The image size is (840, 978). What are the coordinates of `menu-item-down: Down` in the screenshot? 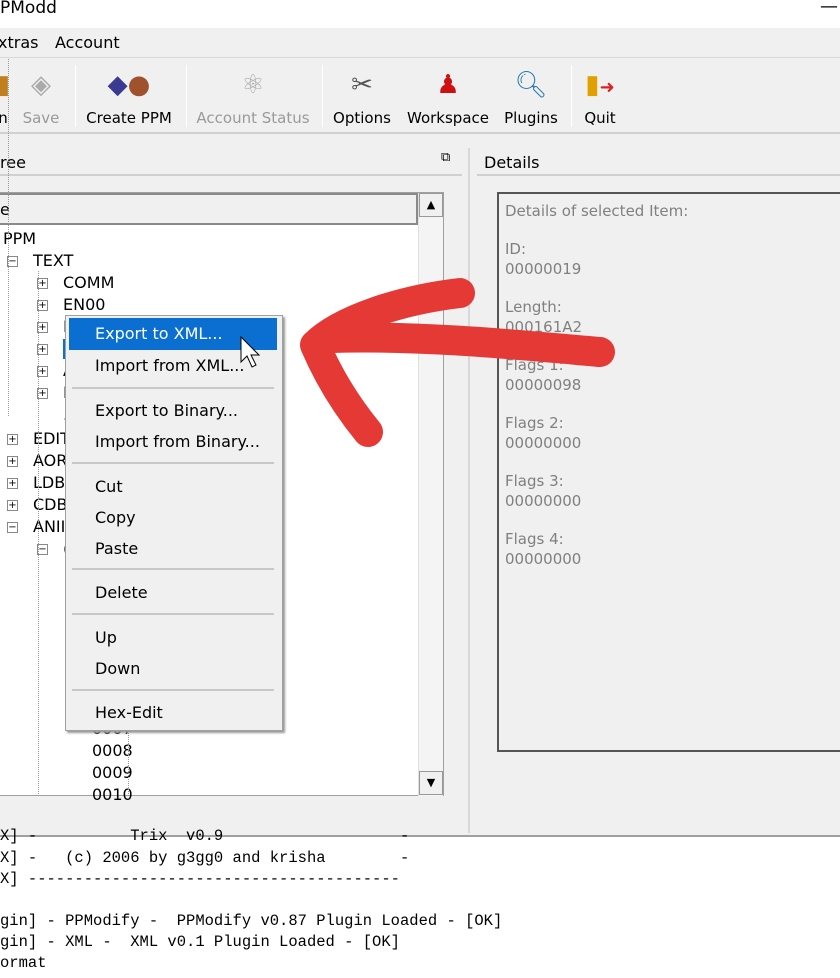 It's located at (173, 669).